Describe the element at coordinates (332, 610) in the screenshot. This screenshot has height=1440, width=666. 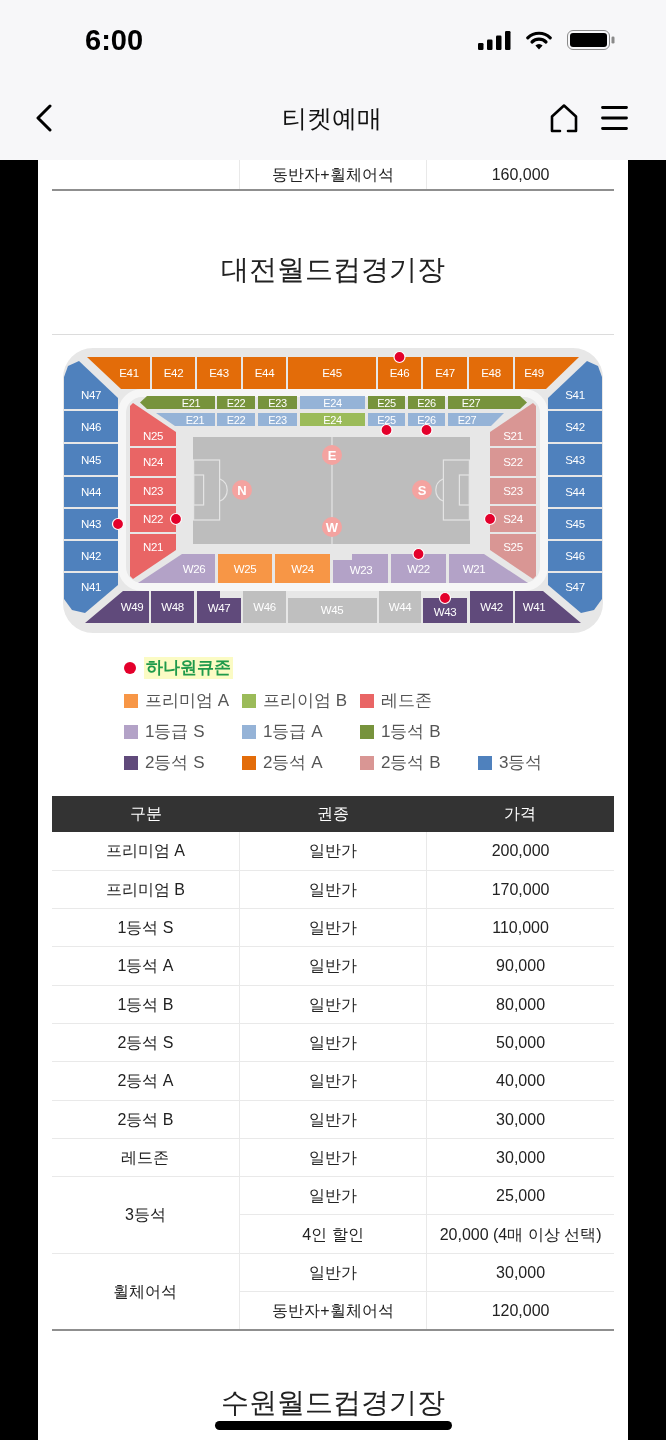
I see `seat-section: W45` at that location.